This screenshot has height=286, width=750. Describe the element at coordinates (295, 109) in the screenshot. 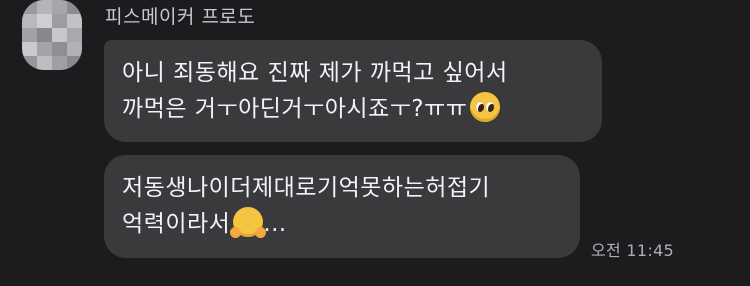

I see `message-text-line: 까먹은 거ㅜ아딘거ㅜ아시죠ㅜ?ㅠㅠ` at that location.